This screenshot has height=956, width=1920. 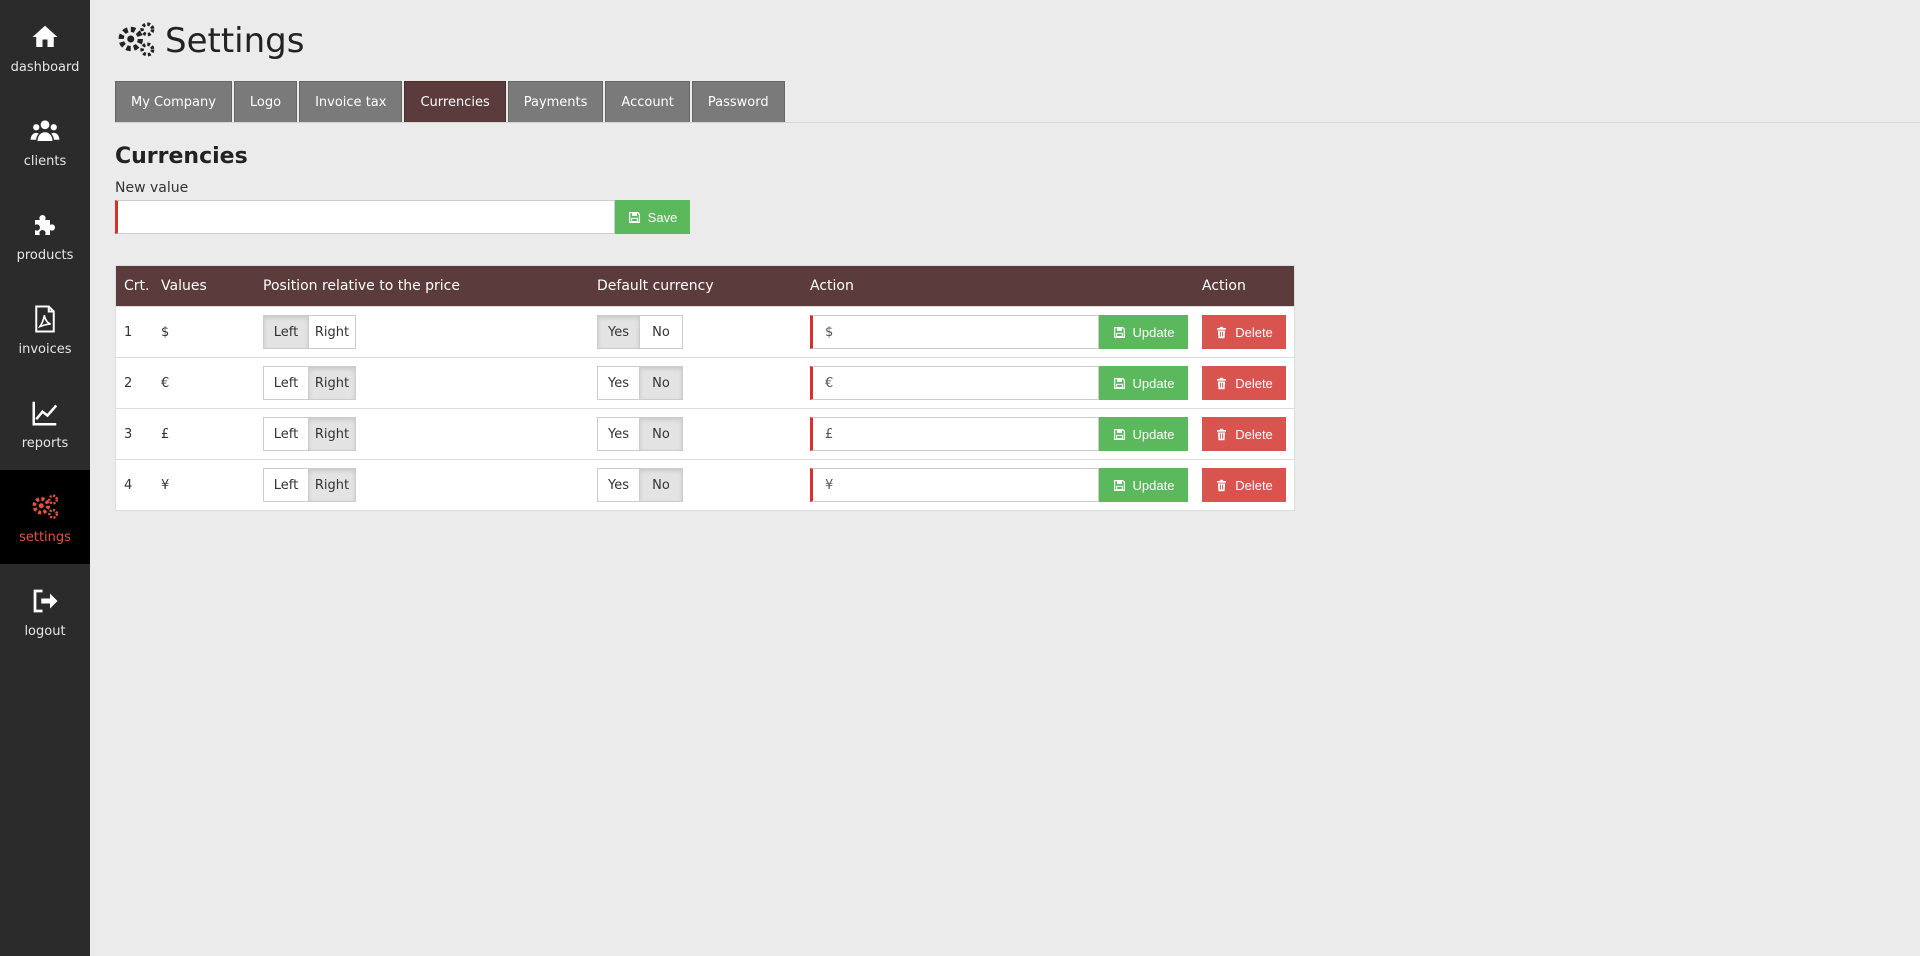 I want to click on tab-invoice-tax: Invoice tax, so click(x=351, y=102).